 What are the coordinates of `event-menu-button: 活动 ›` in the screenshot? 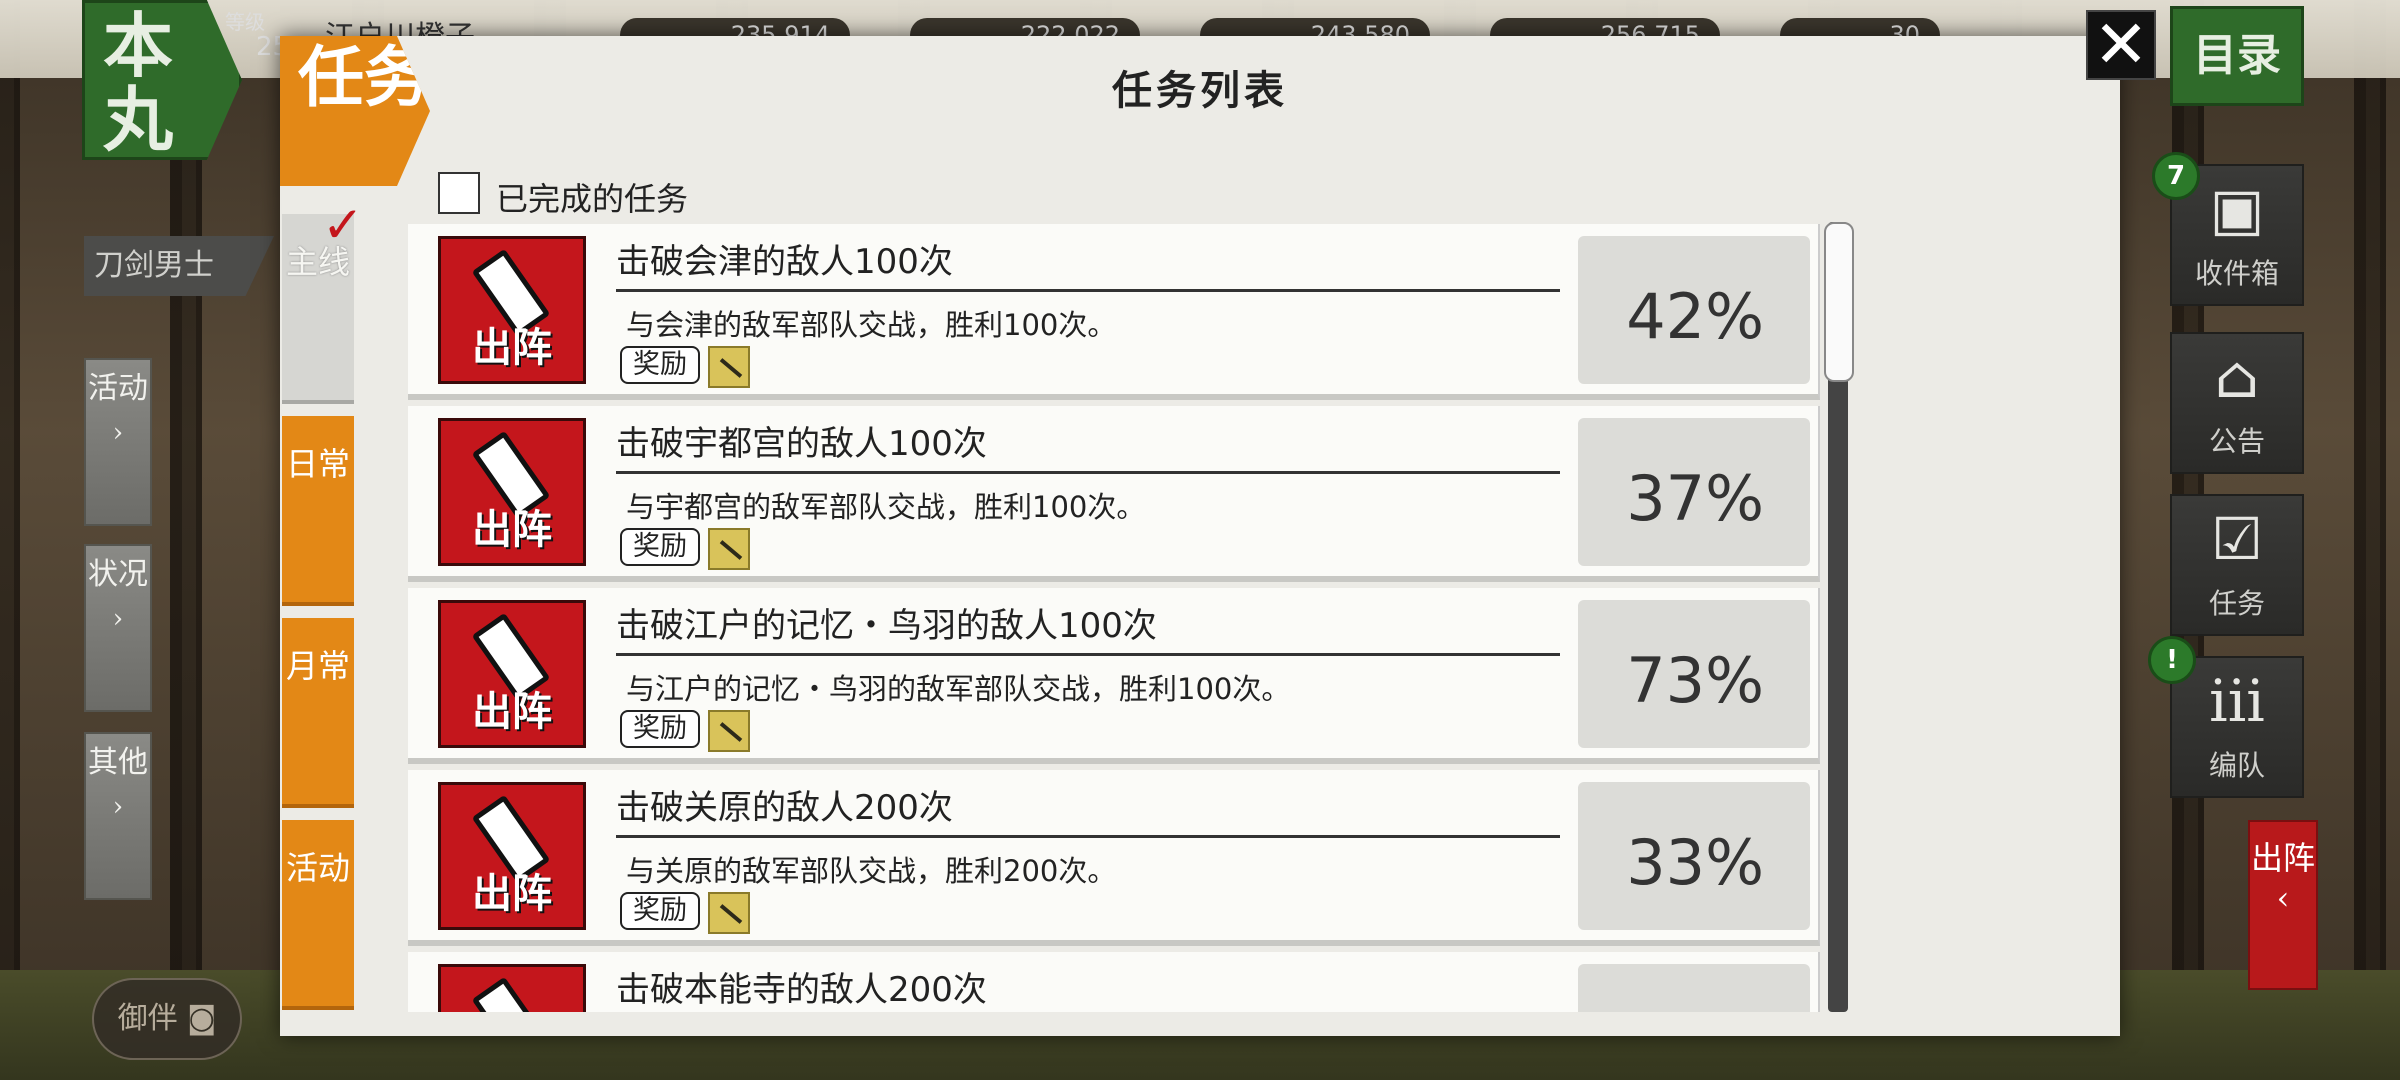 It's located at (118, 442).